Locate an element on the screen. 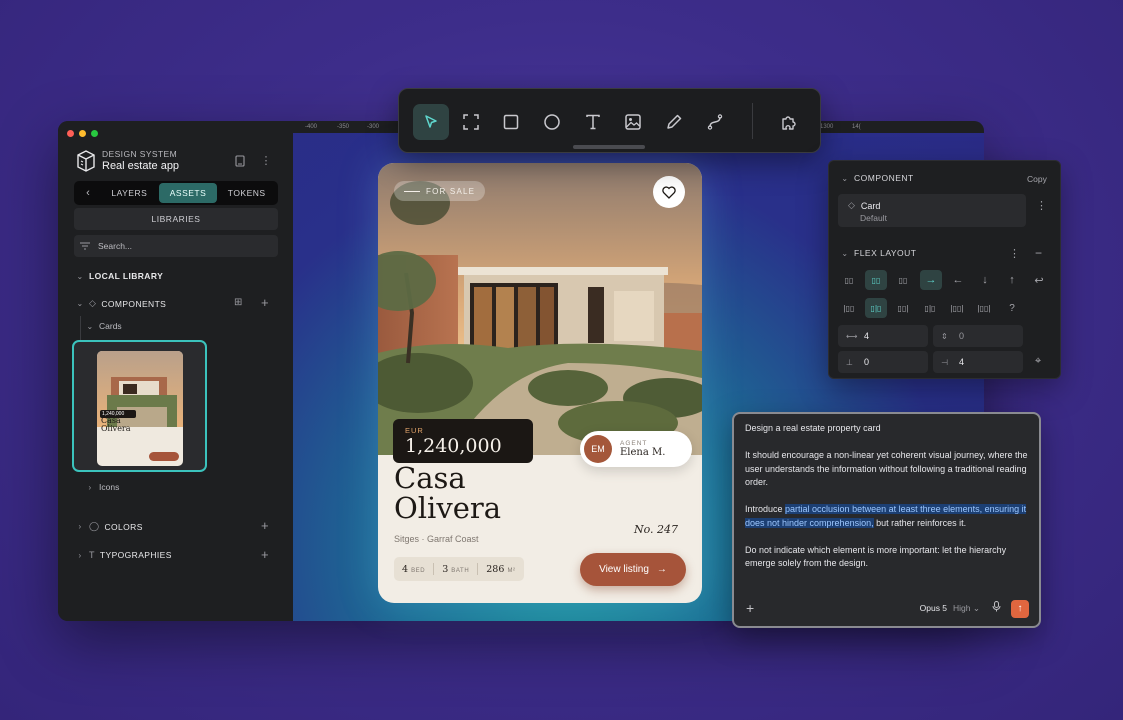 The image size is (1123, 720). vertical-padding-field: ⊥ 0 is located at coordinates (883, 362).